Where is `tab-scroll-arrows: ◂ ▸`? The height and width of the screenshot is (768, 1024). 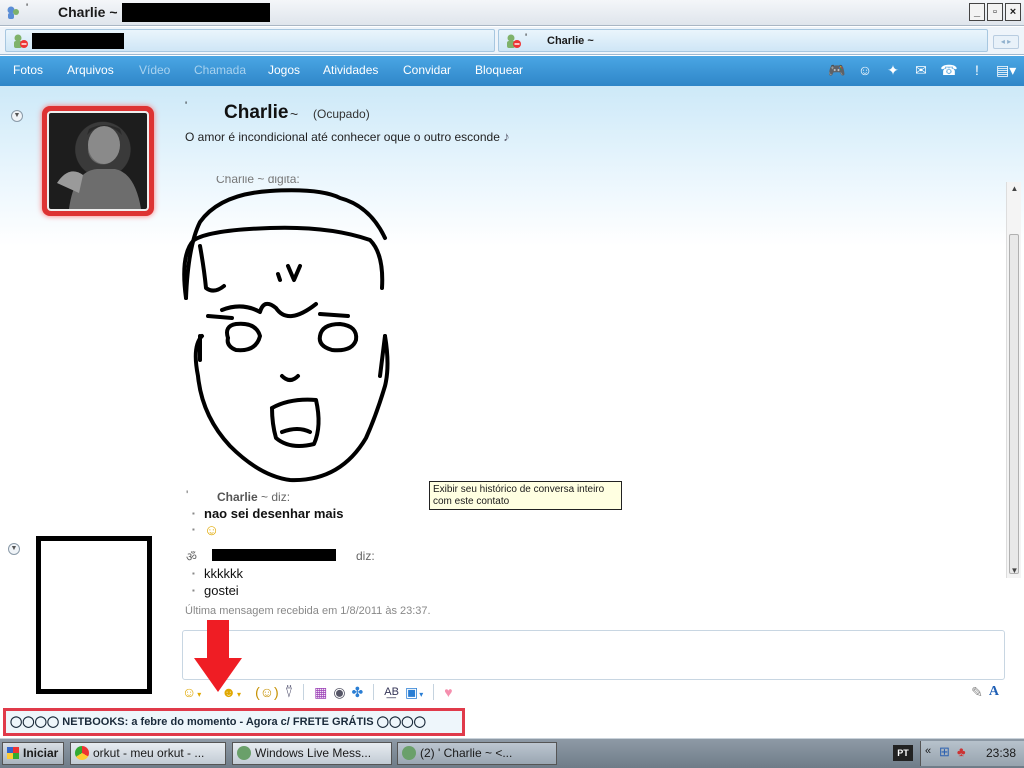 tab-scroll-arrows: ◂ ▸ is located at coordinates (1006, 42).